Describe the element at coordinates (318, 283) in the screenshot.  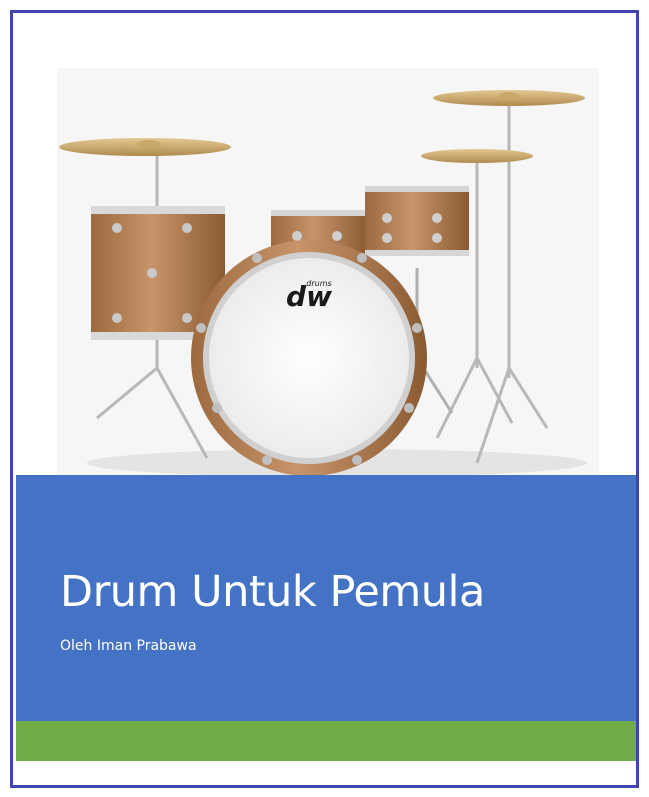
I see `svg-text: drums` at that location.